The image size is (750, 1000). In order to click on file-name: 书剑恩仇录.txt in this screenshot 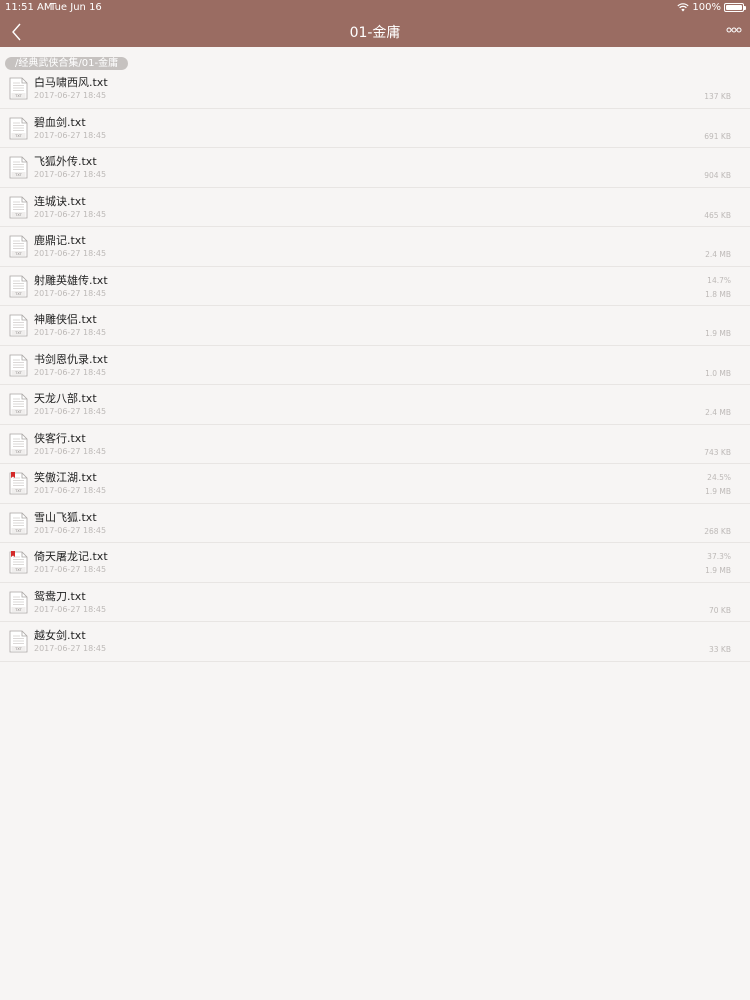, I will do `click(71, 359)`.